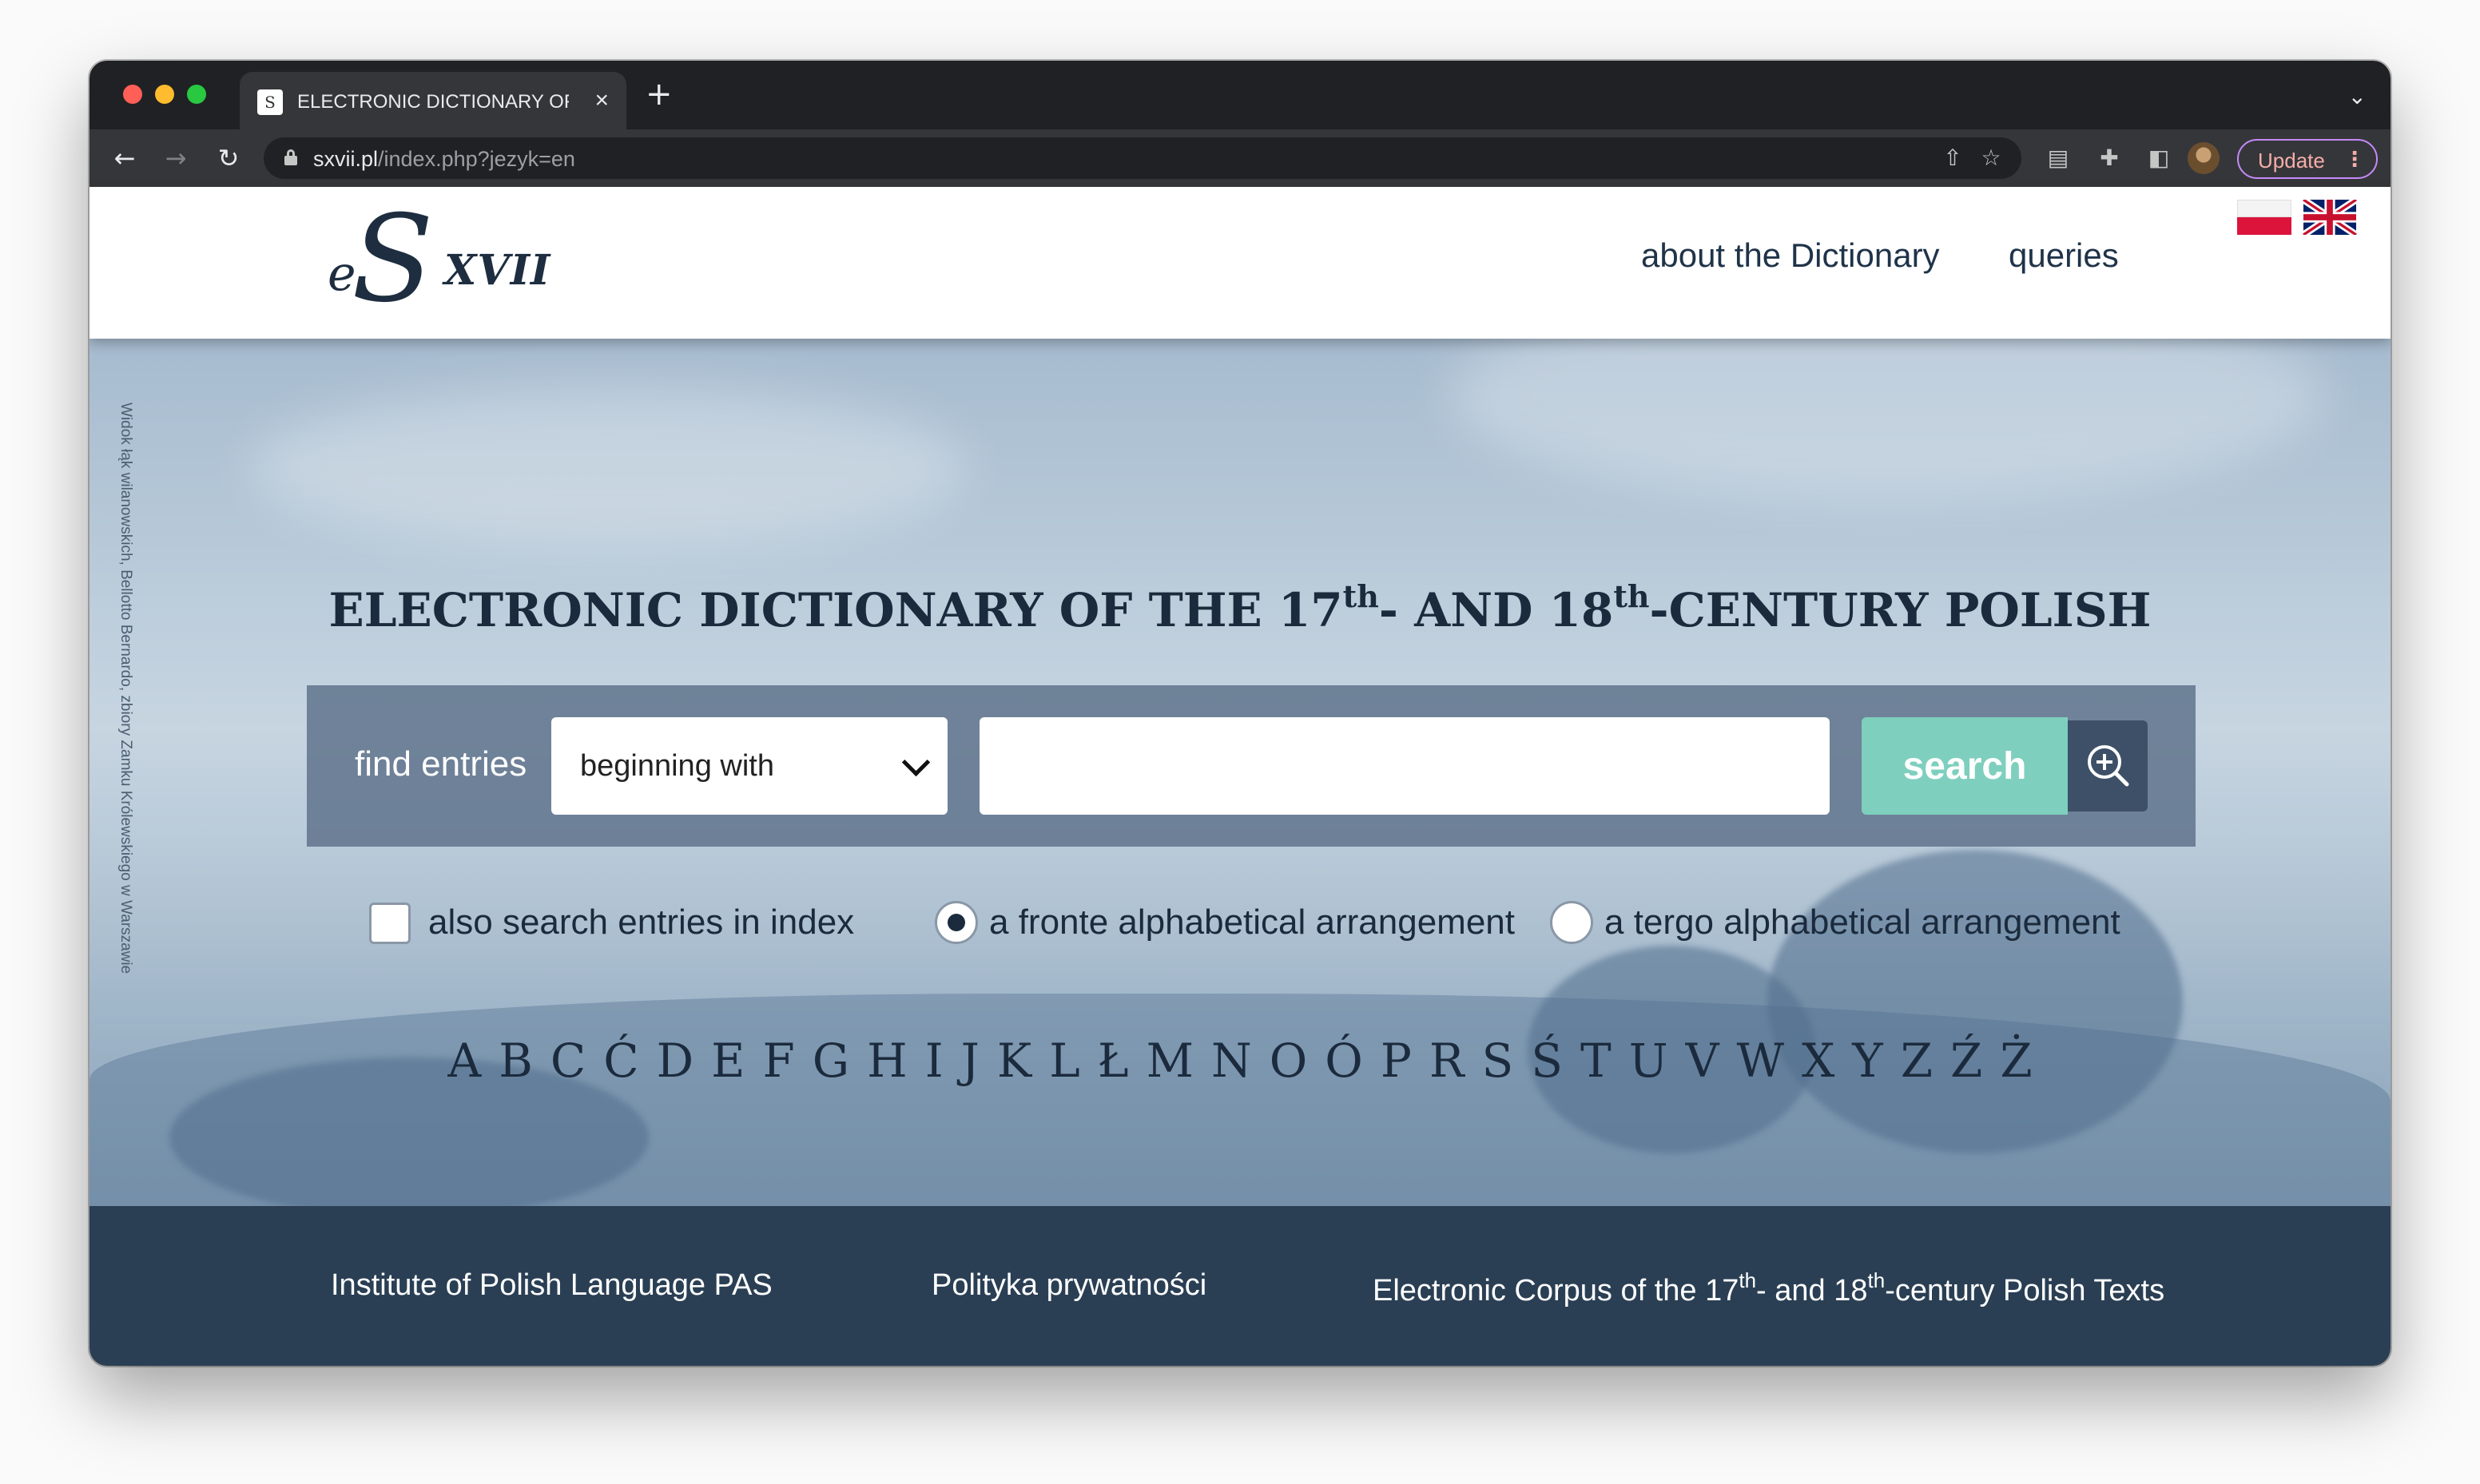  What do you see at coordinates (1703, 1061) in the screenshot?
I see `alphabet-letter-link: V` at bounding box center [1703, 1061].